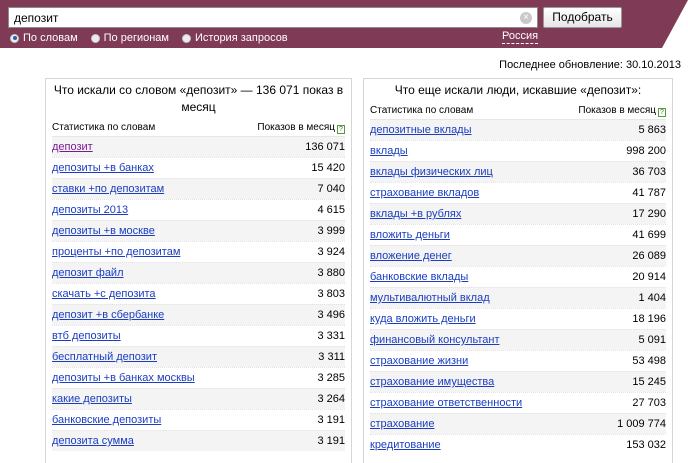 Image resolution: width=688 pixels, height=463 pixels. I want to click on table-row: депозиты +в москве 3 999, so click(198, 230).